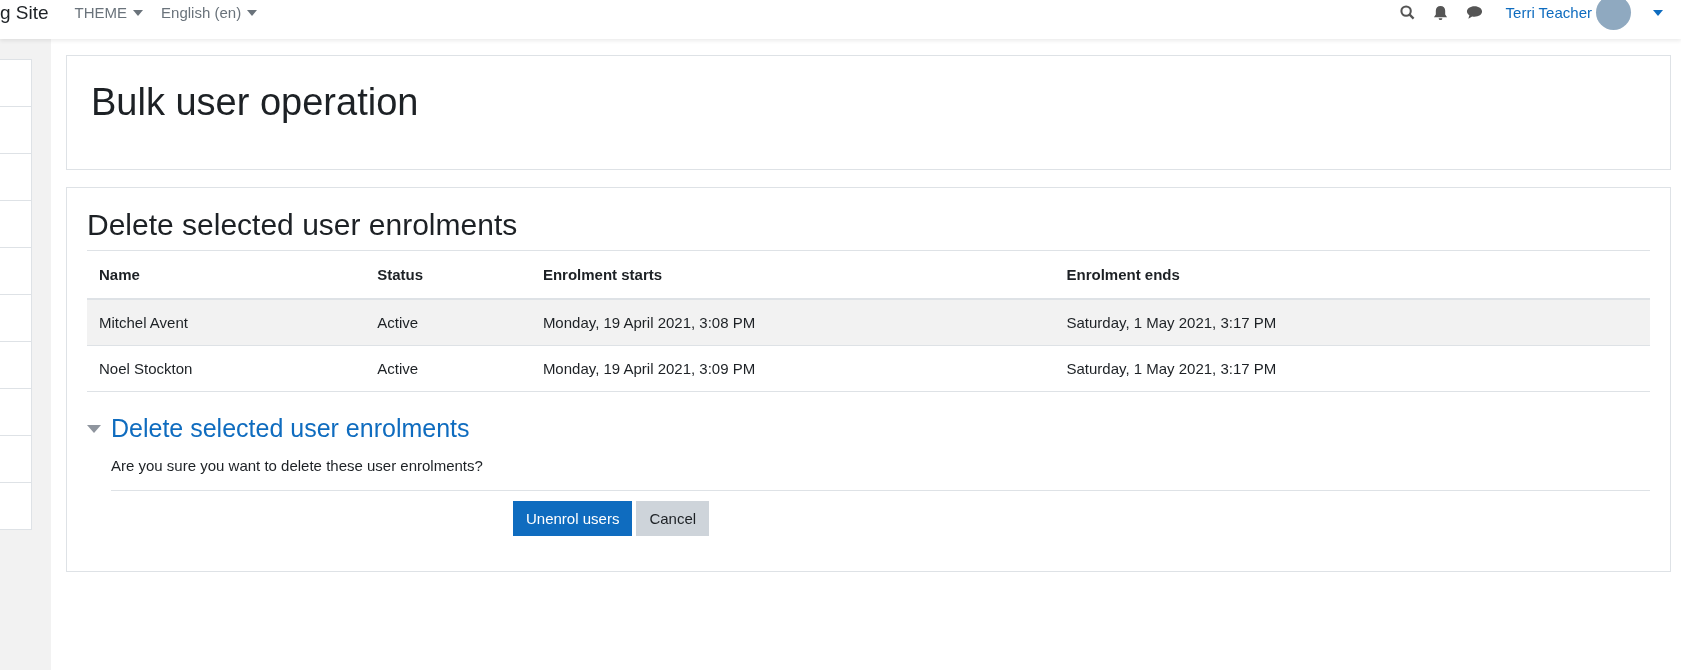 The height and width of the screenshot is (670, 1681). I want to click on bell-icon, so click(1440, 12).